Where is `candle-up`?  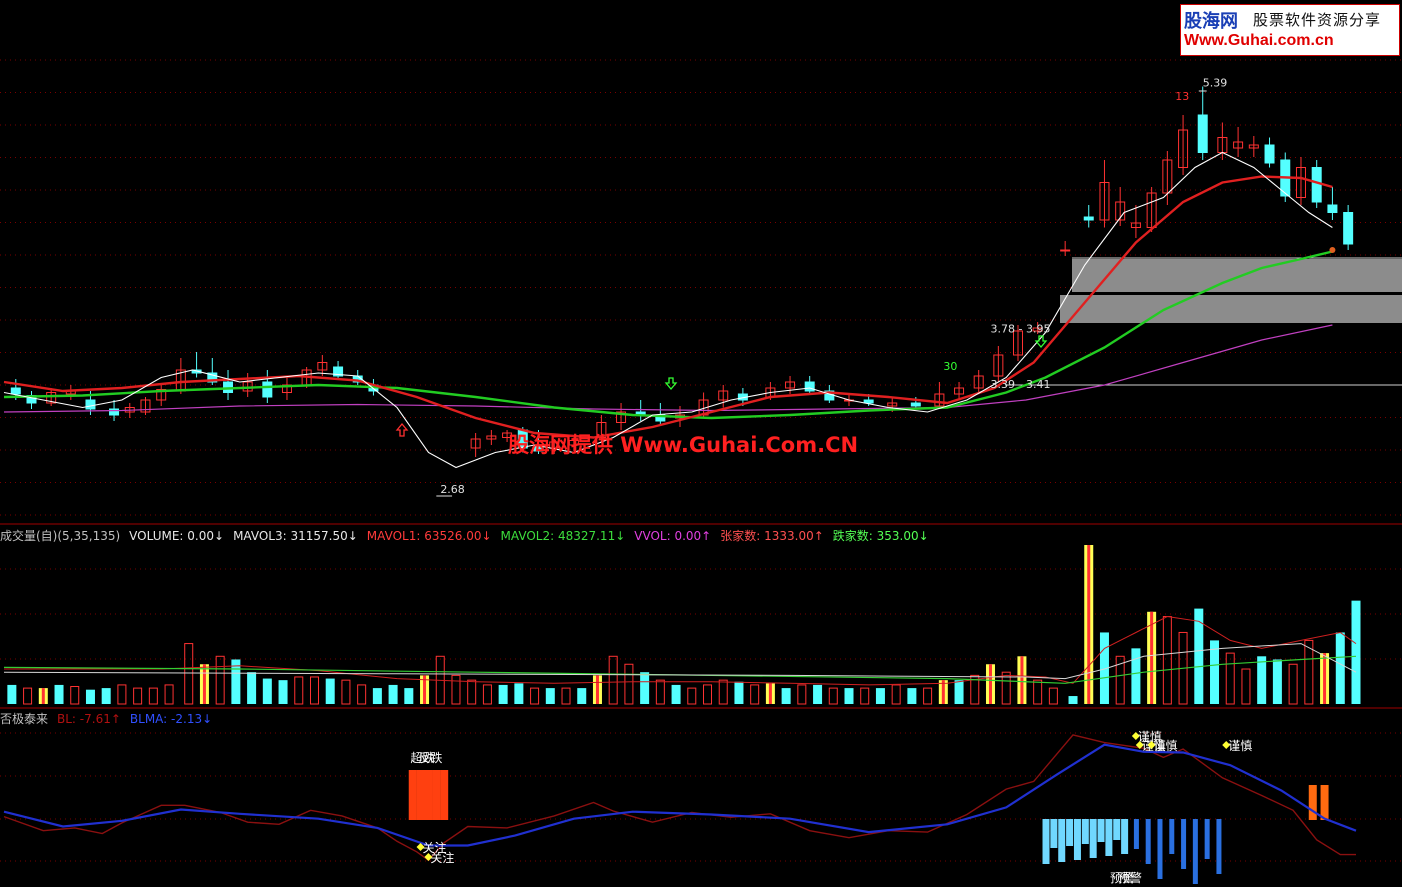 candle-up is located at coordinates (1065, 250).